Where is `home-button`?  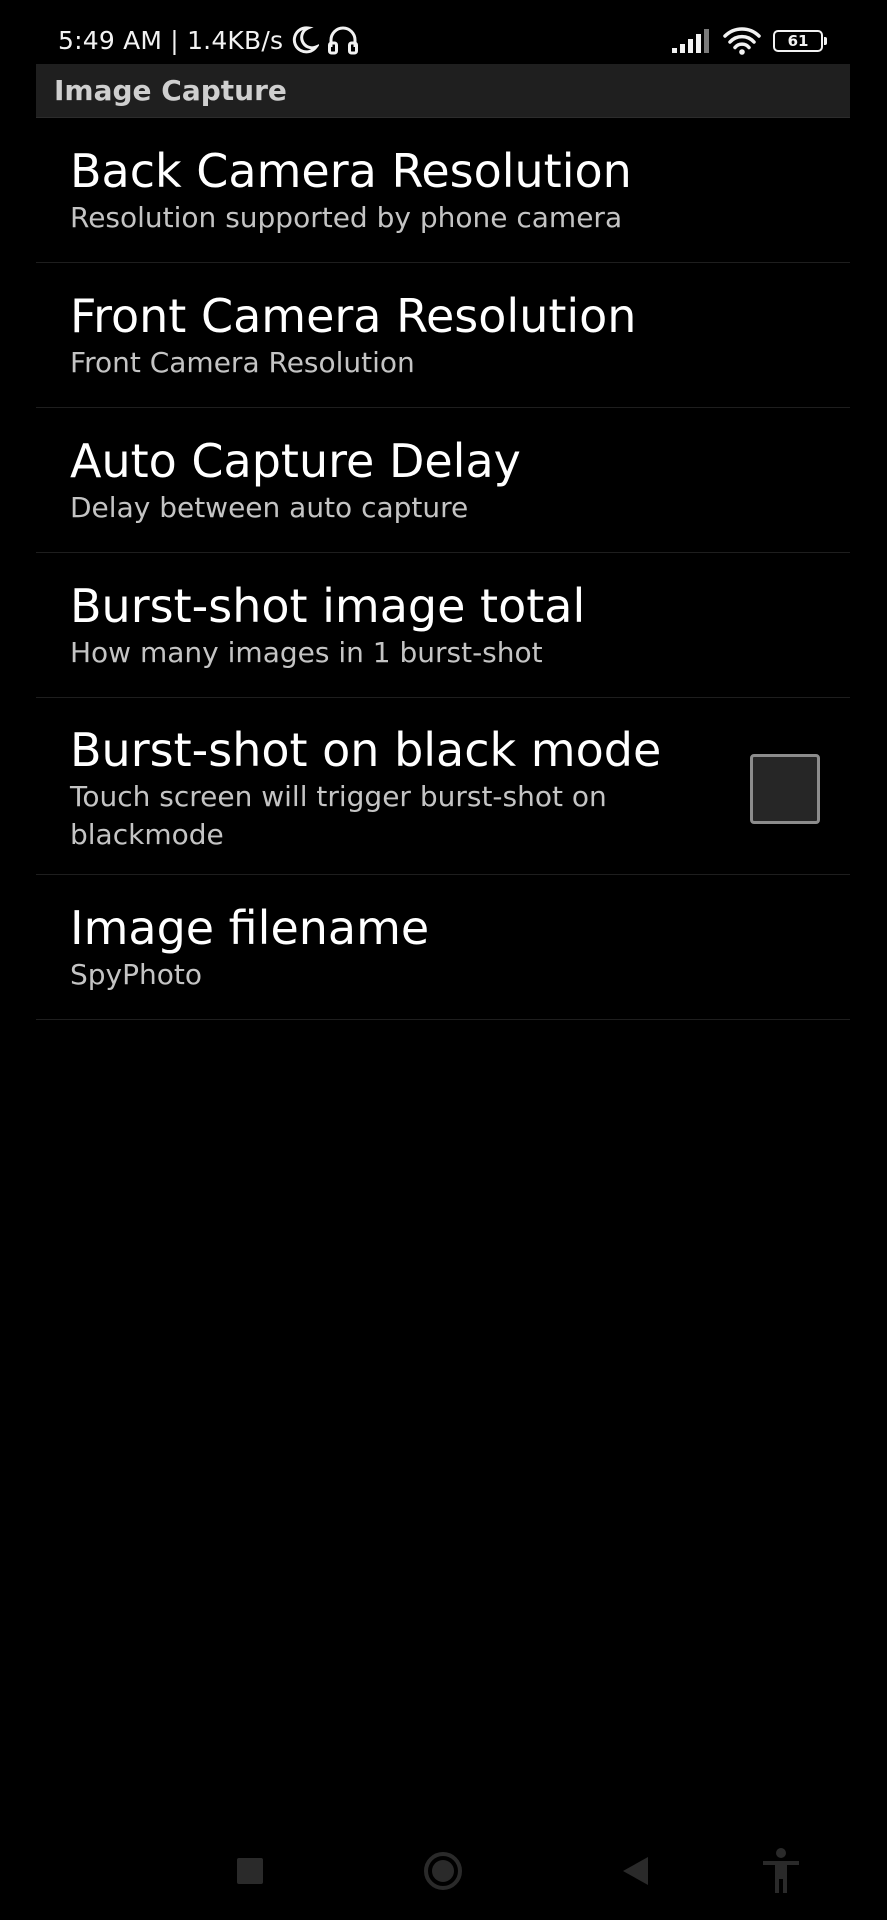 home-button is located at coordinates (443, 1871).